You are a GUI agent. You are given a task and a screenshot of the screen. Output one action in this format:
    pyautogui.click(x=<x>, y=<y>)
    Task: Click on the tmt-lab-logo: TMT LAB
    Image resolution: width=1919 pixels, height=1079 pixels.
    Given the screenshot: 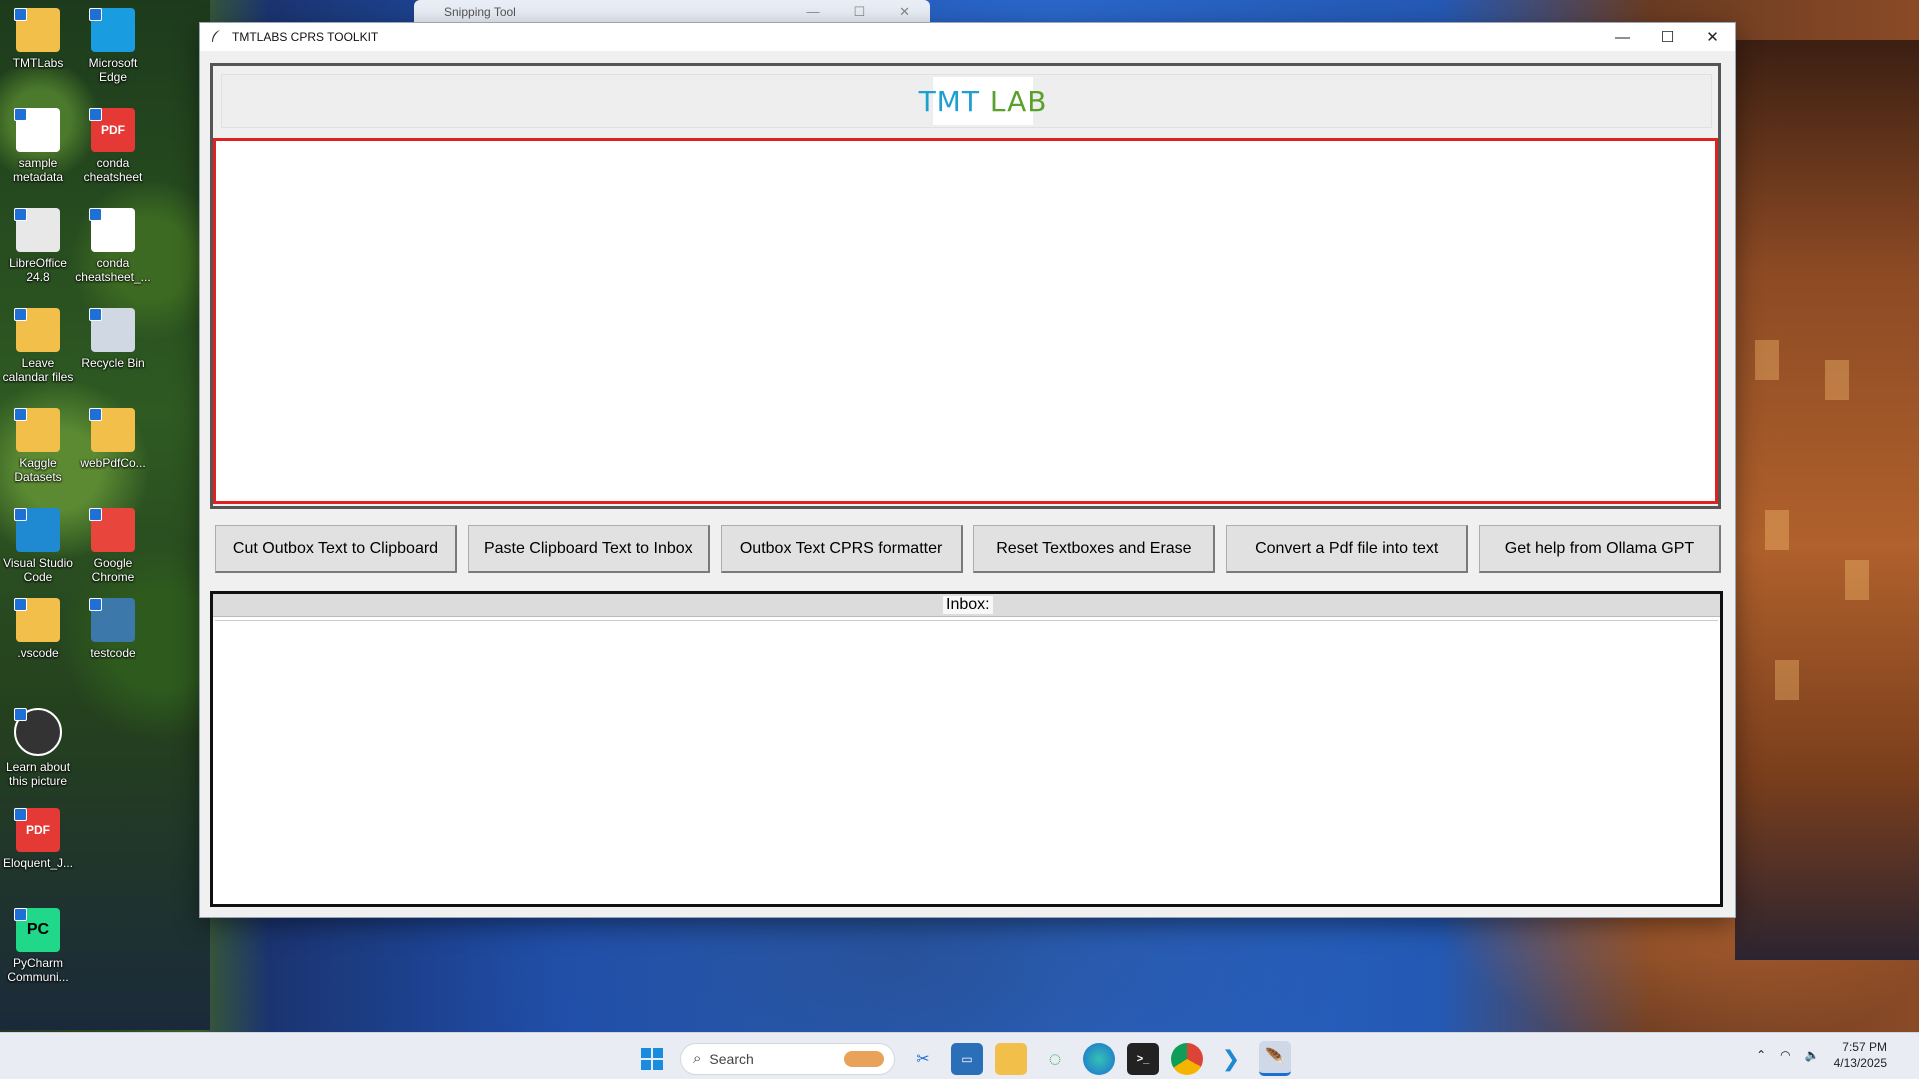 What is the action you would take?
    pyautogui.click(x=982, y=101)
    